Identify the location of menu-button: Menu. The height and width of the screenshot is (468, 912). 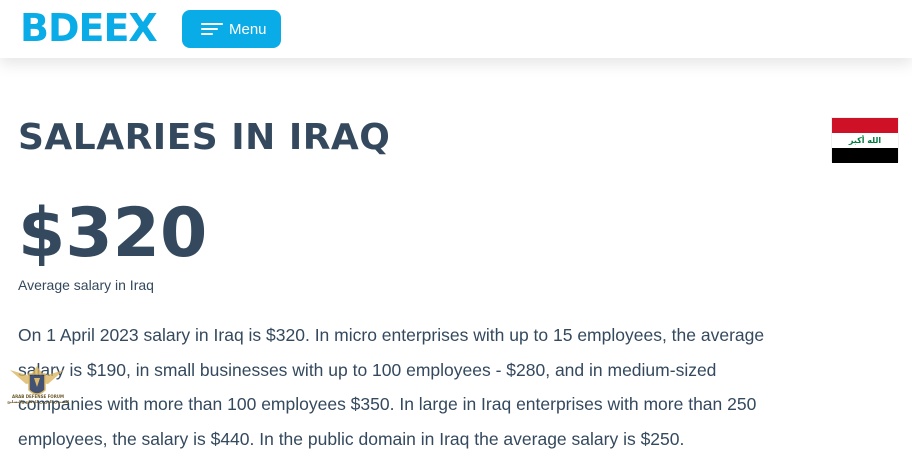
(231, 29).